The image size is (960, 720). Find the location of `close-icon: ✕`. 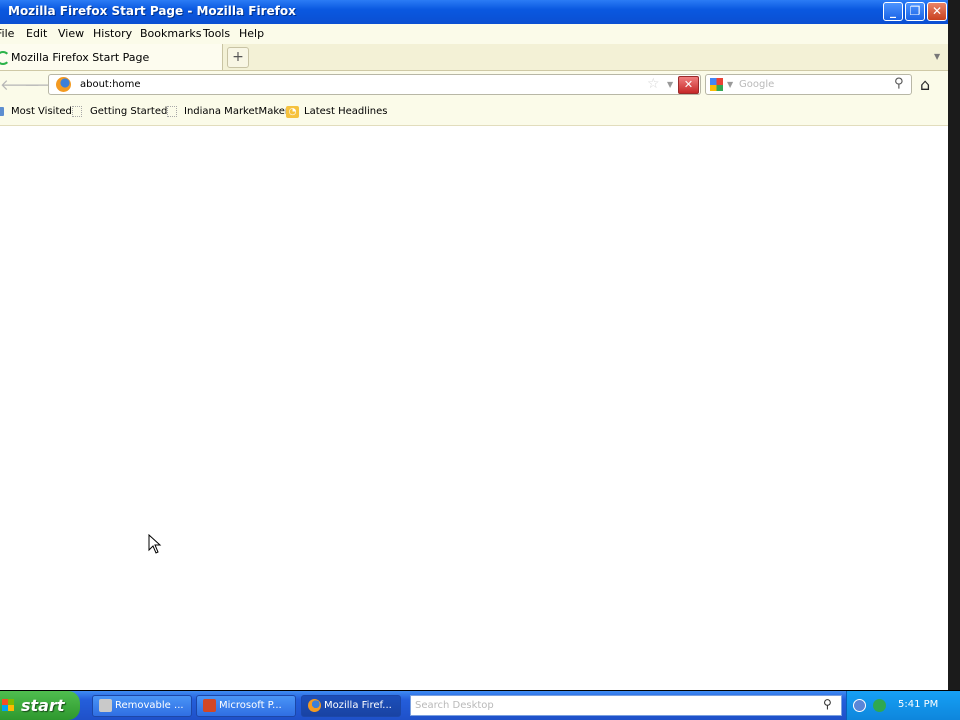

close-icon: ✕ is located at coordinates (937, 11).